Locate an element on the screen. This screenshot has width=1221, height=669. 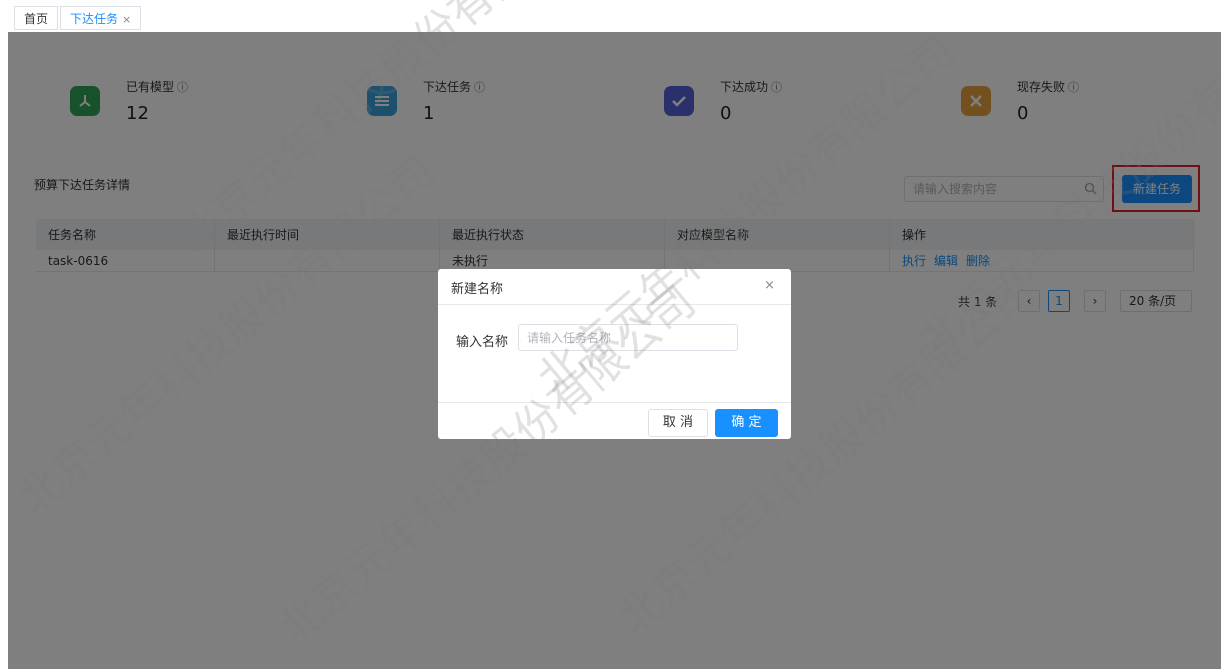
tab-bar: 首页 下达任务 × is located at coordinates (614, 16).